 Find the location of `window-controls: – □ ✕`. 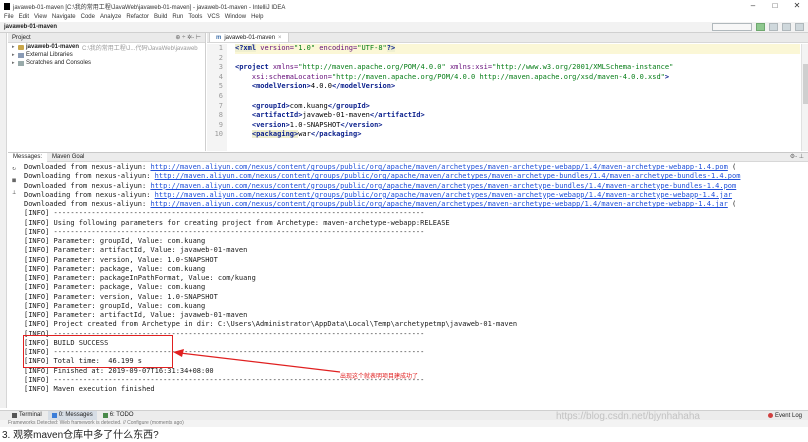

window-controls: – □ ✕ is located at coordinates (775, 6).